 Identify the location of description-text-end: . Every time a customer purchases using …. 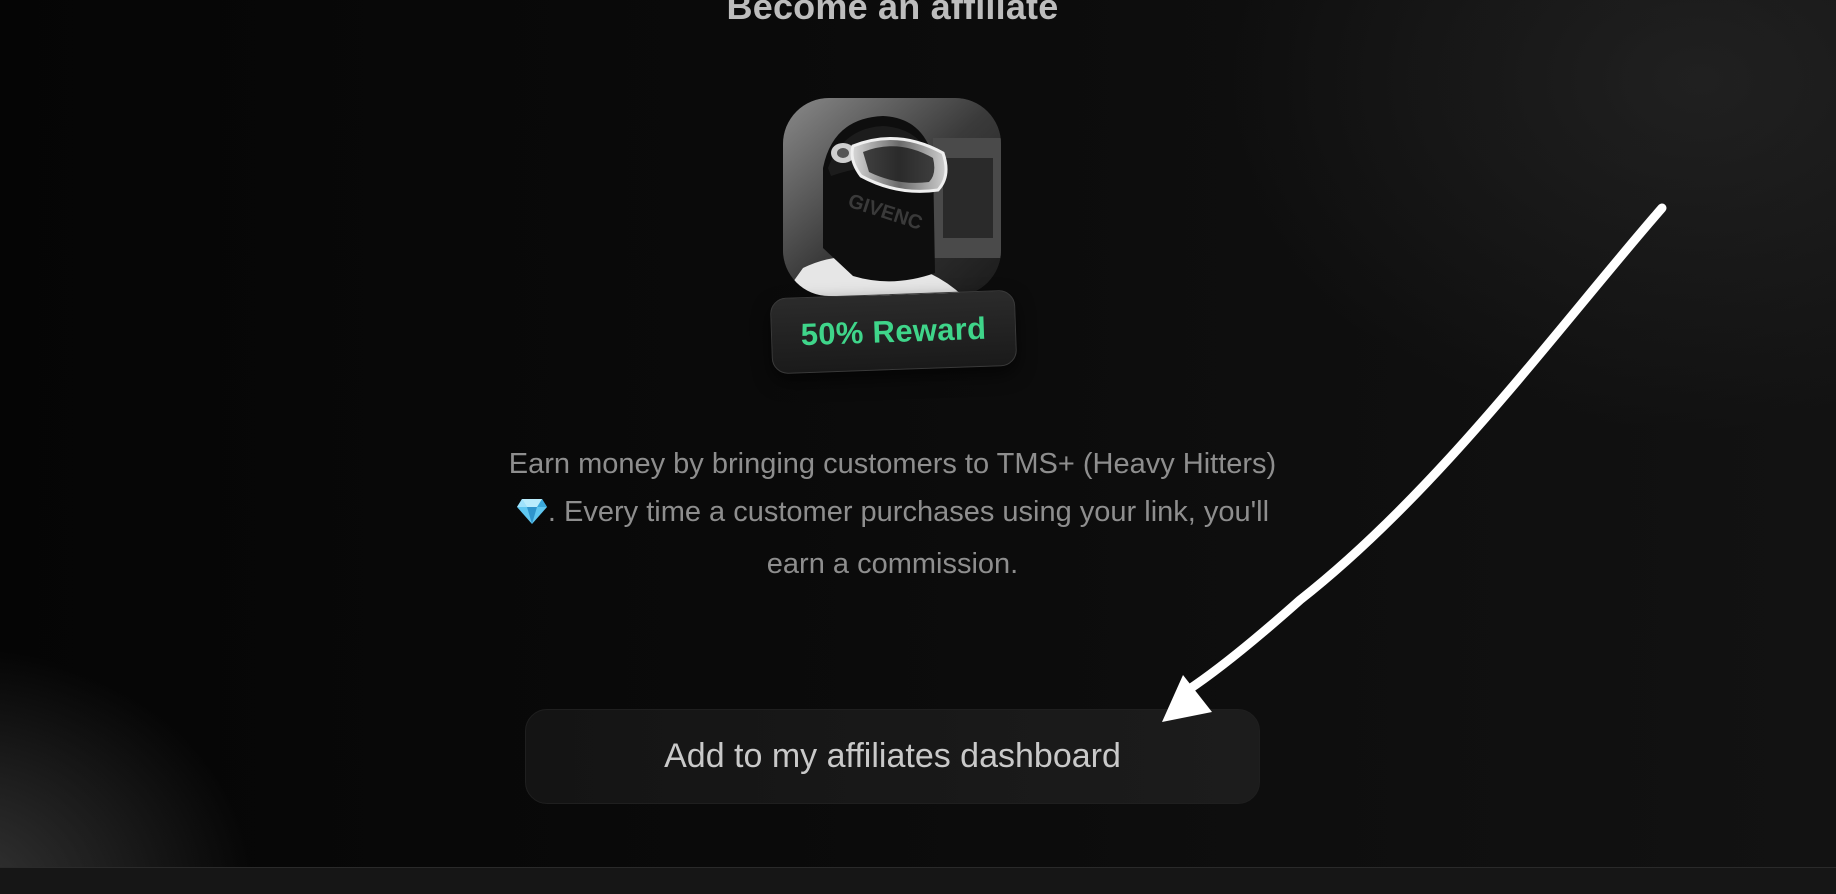
(908, 538).